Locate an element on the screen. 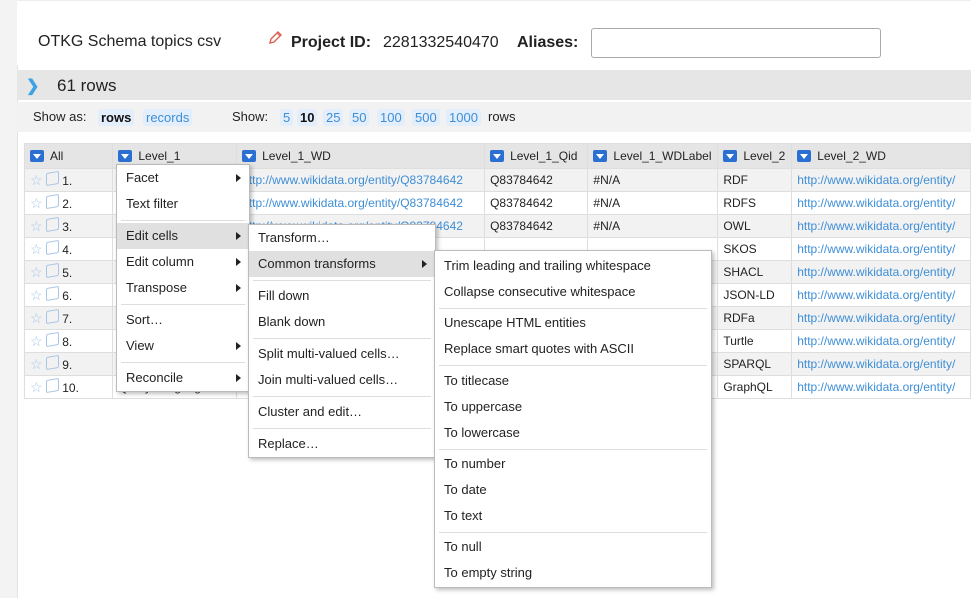 The height and width of the screenshot is (598, 971). column-header-level-2-wd: Level_2_WD is located at coordinates (881, 156).